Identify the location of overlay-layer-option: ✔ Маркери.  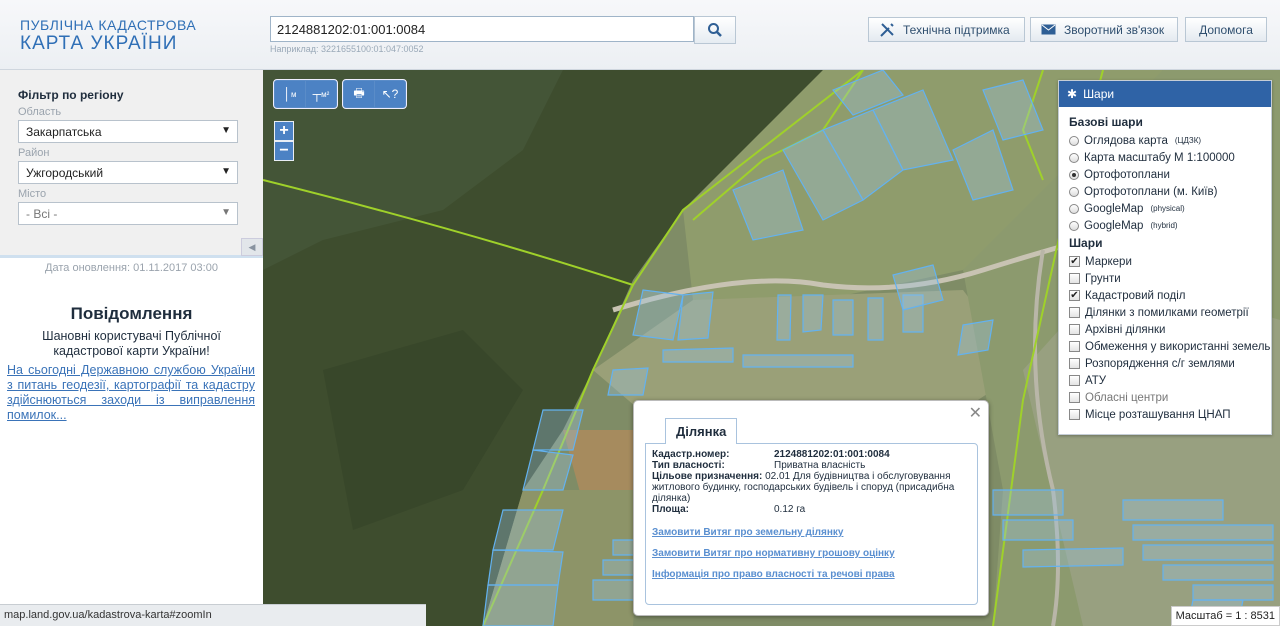
(1165, 261).